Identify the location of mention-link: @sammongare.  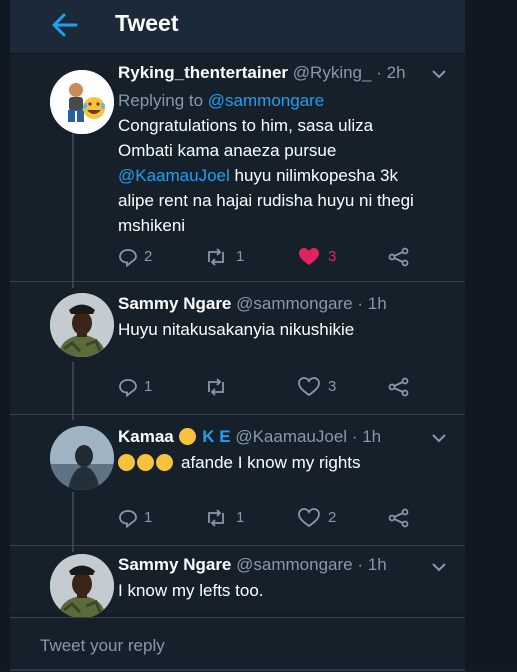
(266, 100).